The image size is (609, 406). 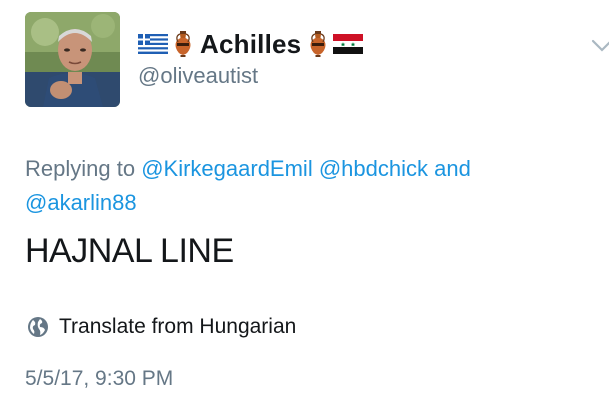 I want to click on translate-button: Translate from Hungarian, so click(x=161, y=327).